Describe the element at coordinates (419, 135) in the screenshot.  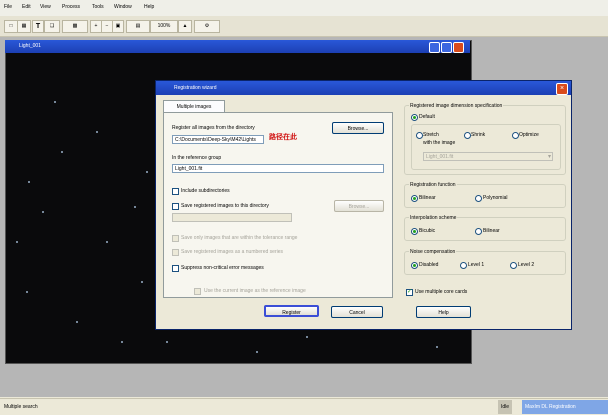
I see `stretch-radio` at that location.